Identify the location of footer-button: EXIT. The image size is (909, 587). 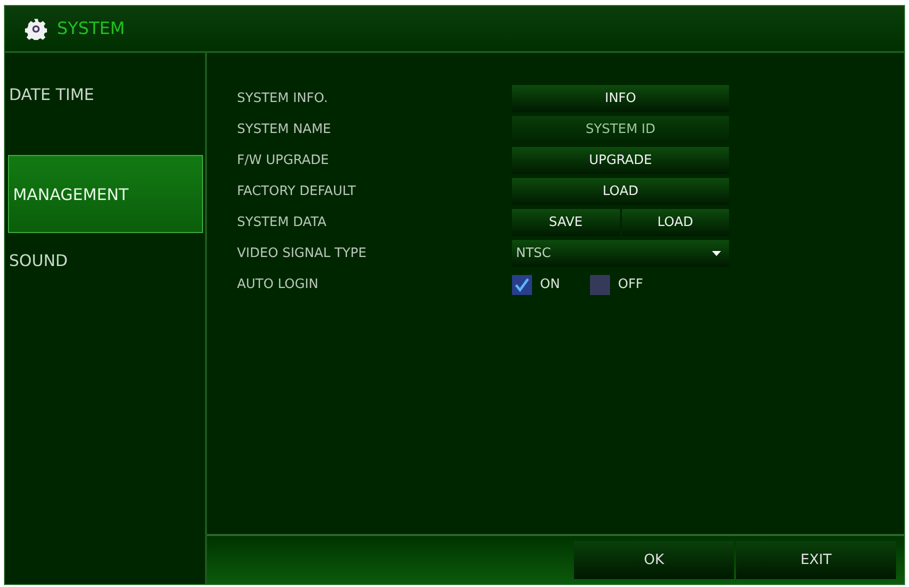
(816, 560).